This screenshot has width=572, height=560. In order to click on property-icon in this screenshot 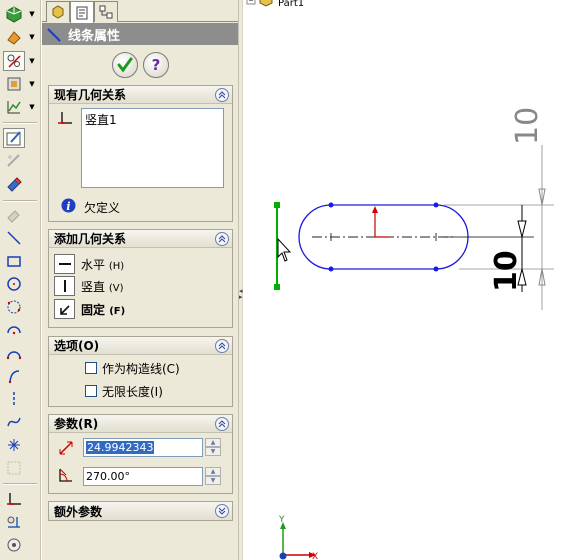, I will do `click(82, 12)`.